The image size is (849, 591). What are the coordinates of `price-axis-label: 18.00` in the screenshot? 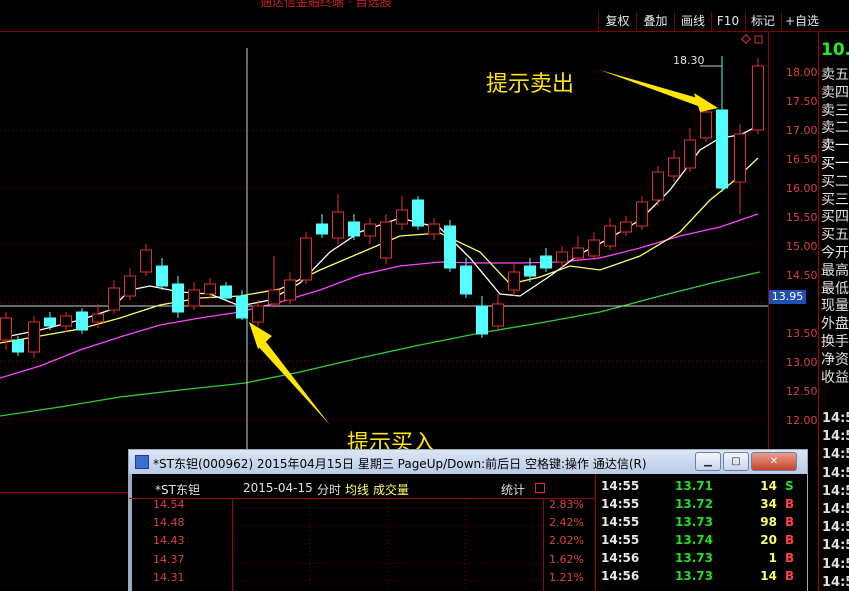 It's located at (802, 72).